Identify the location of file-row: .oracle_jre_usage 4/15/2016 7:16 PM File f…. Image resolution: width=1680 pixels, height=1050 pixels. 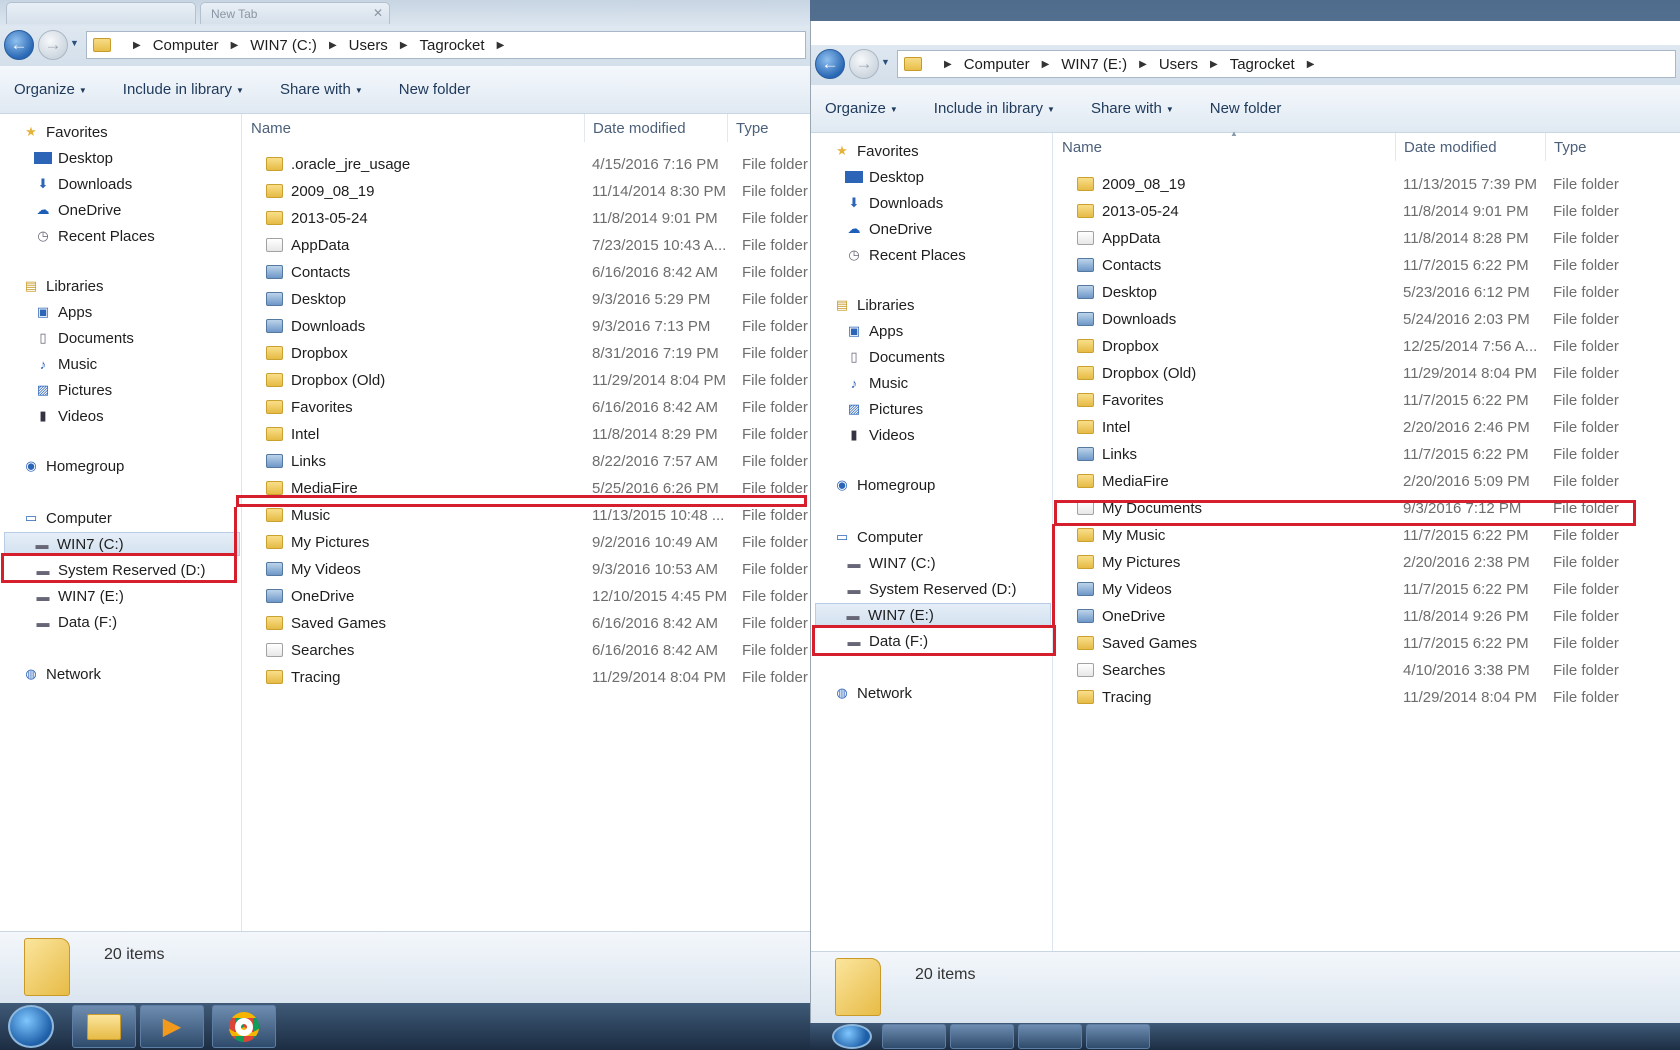
(538, 164).